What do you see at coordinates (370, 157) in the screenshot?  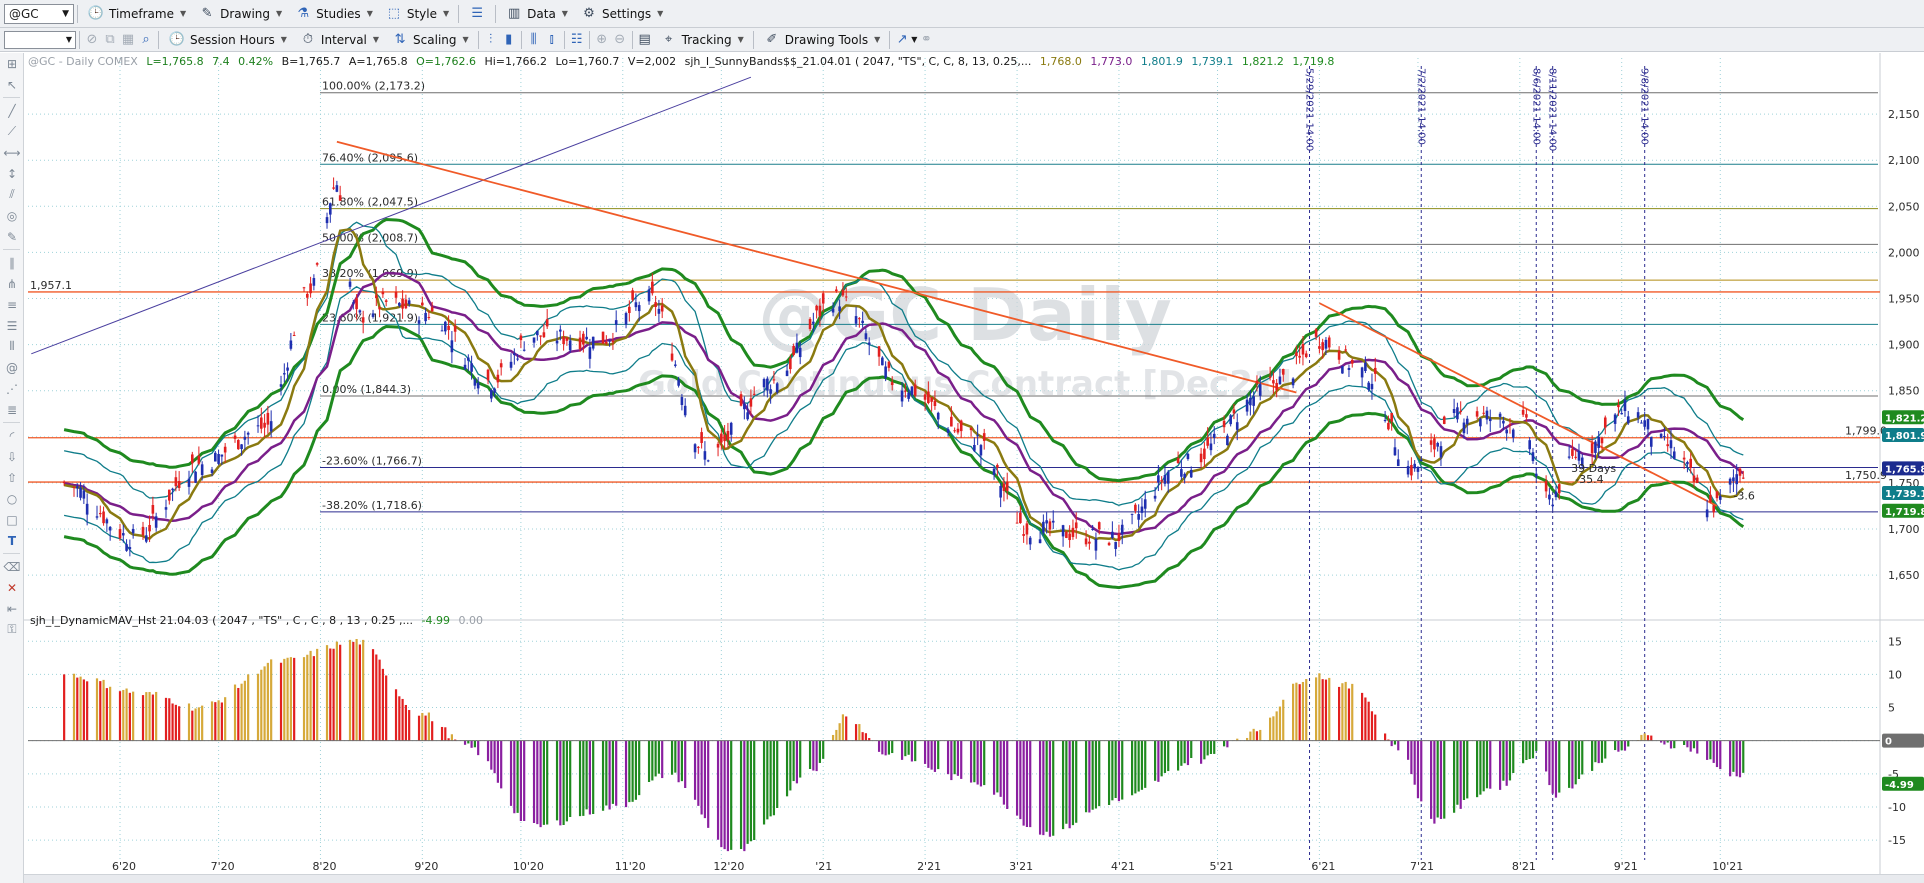 I see `fib-level-label: 76.40% (2,095.6)` at bounding box center [370, 157].